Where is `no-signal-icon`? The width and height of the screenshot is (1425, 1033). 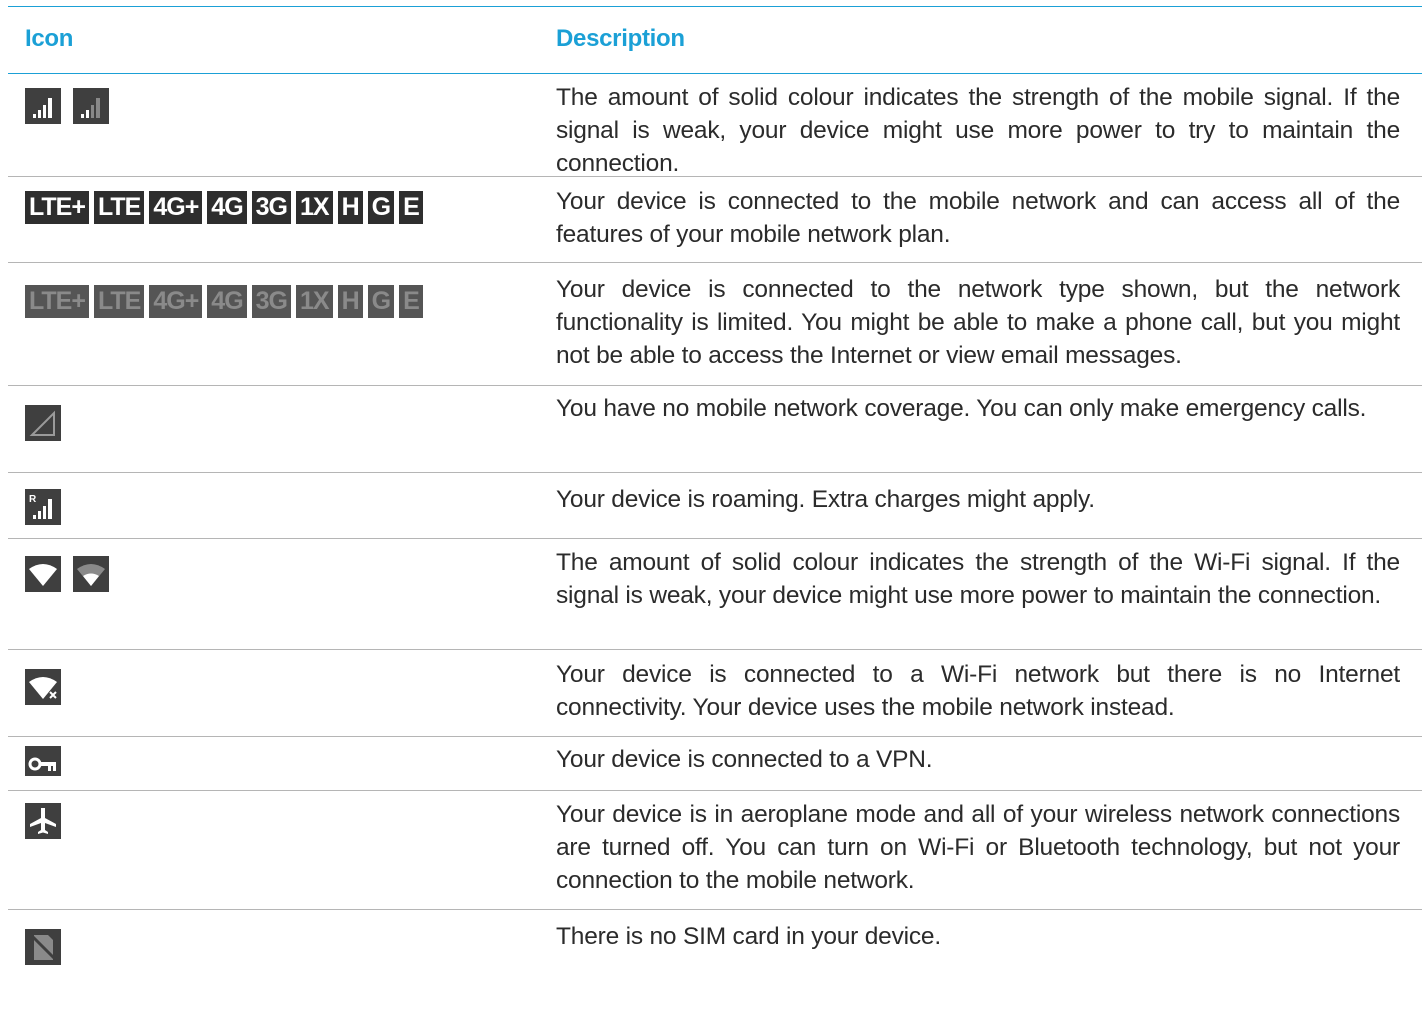 no-signal-icon is located at coordinates (43, 423).